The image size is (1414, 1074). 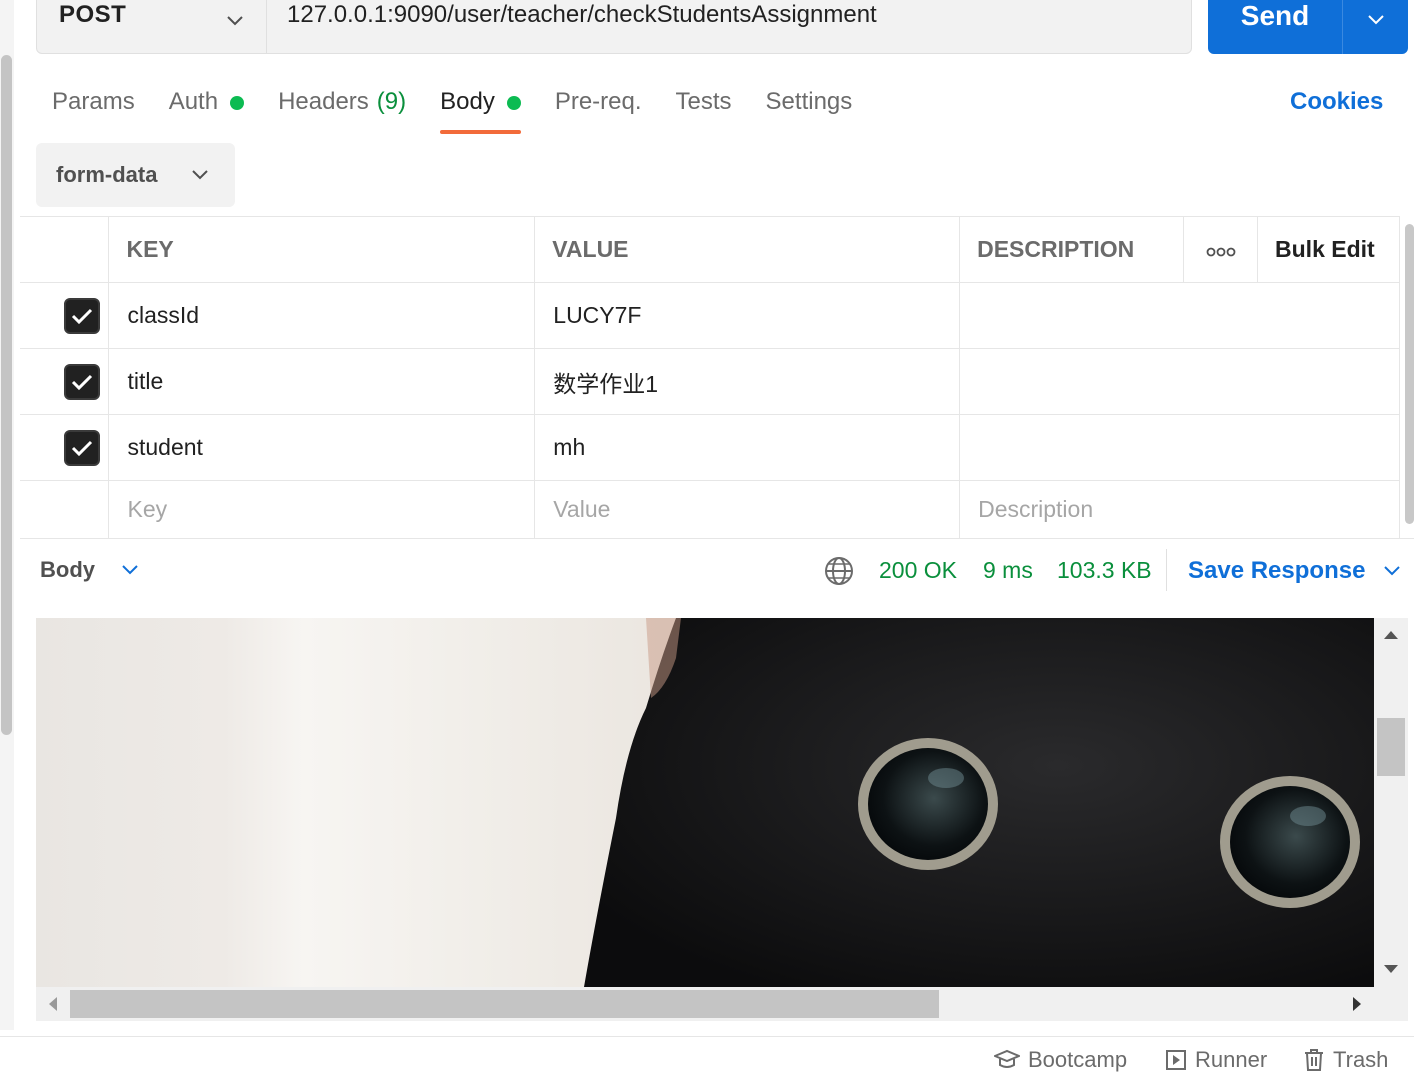 I want to click on tab-auth: Auth, so click(x=206, y=109).